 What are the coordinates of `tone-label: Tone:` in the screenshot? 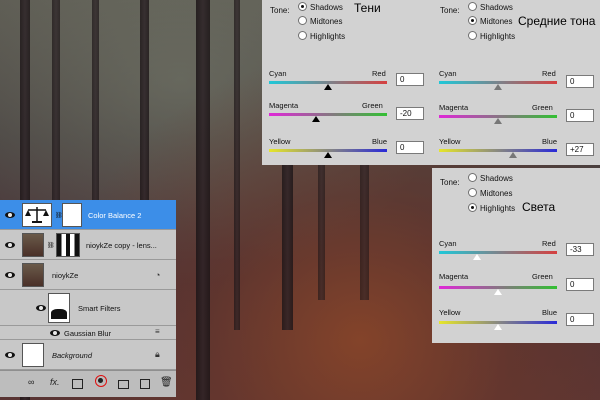 It's located at (450, 182).